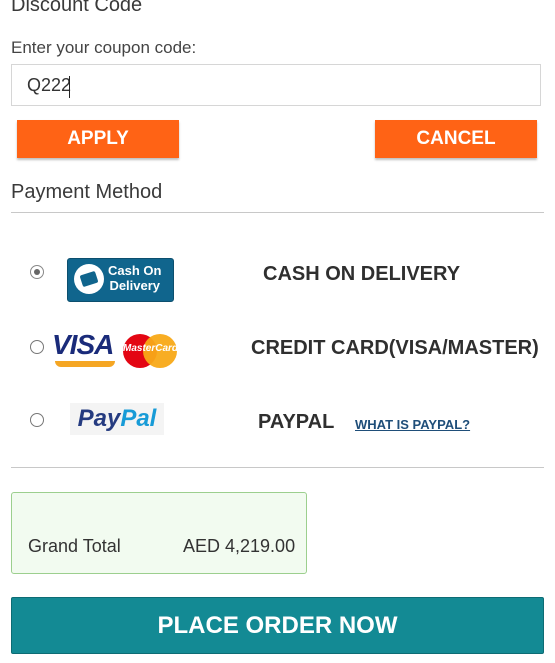 The width and height of the screenshot is (555, 663). I want to click on grand-total-box: Grand Total AED 4,219.00, so click(159, 533).